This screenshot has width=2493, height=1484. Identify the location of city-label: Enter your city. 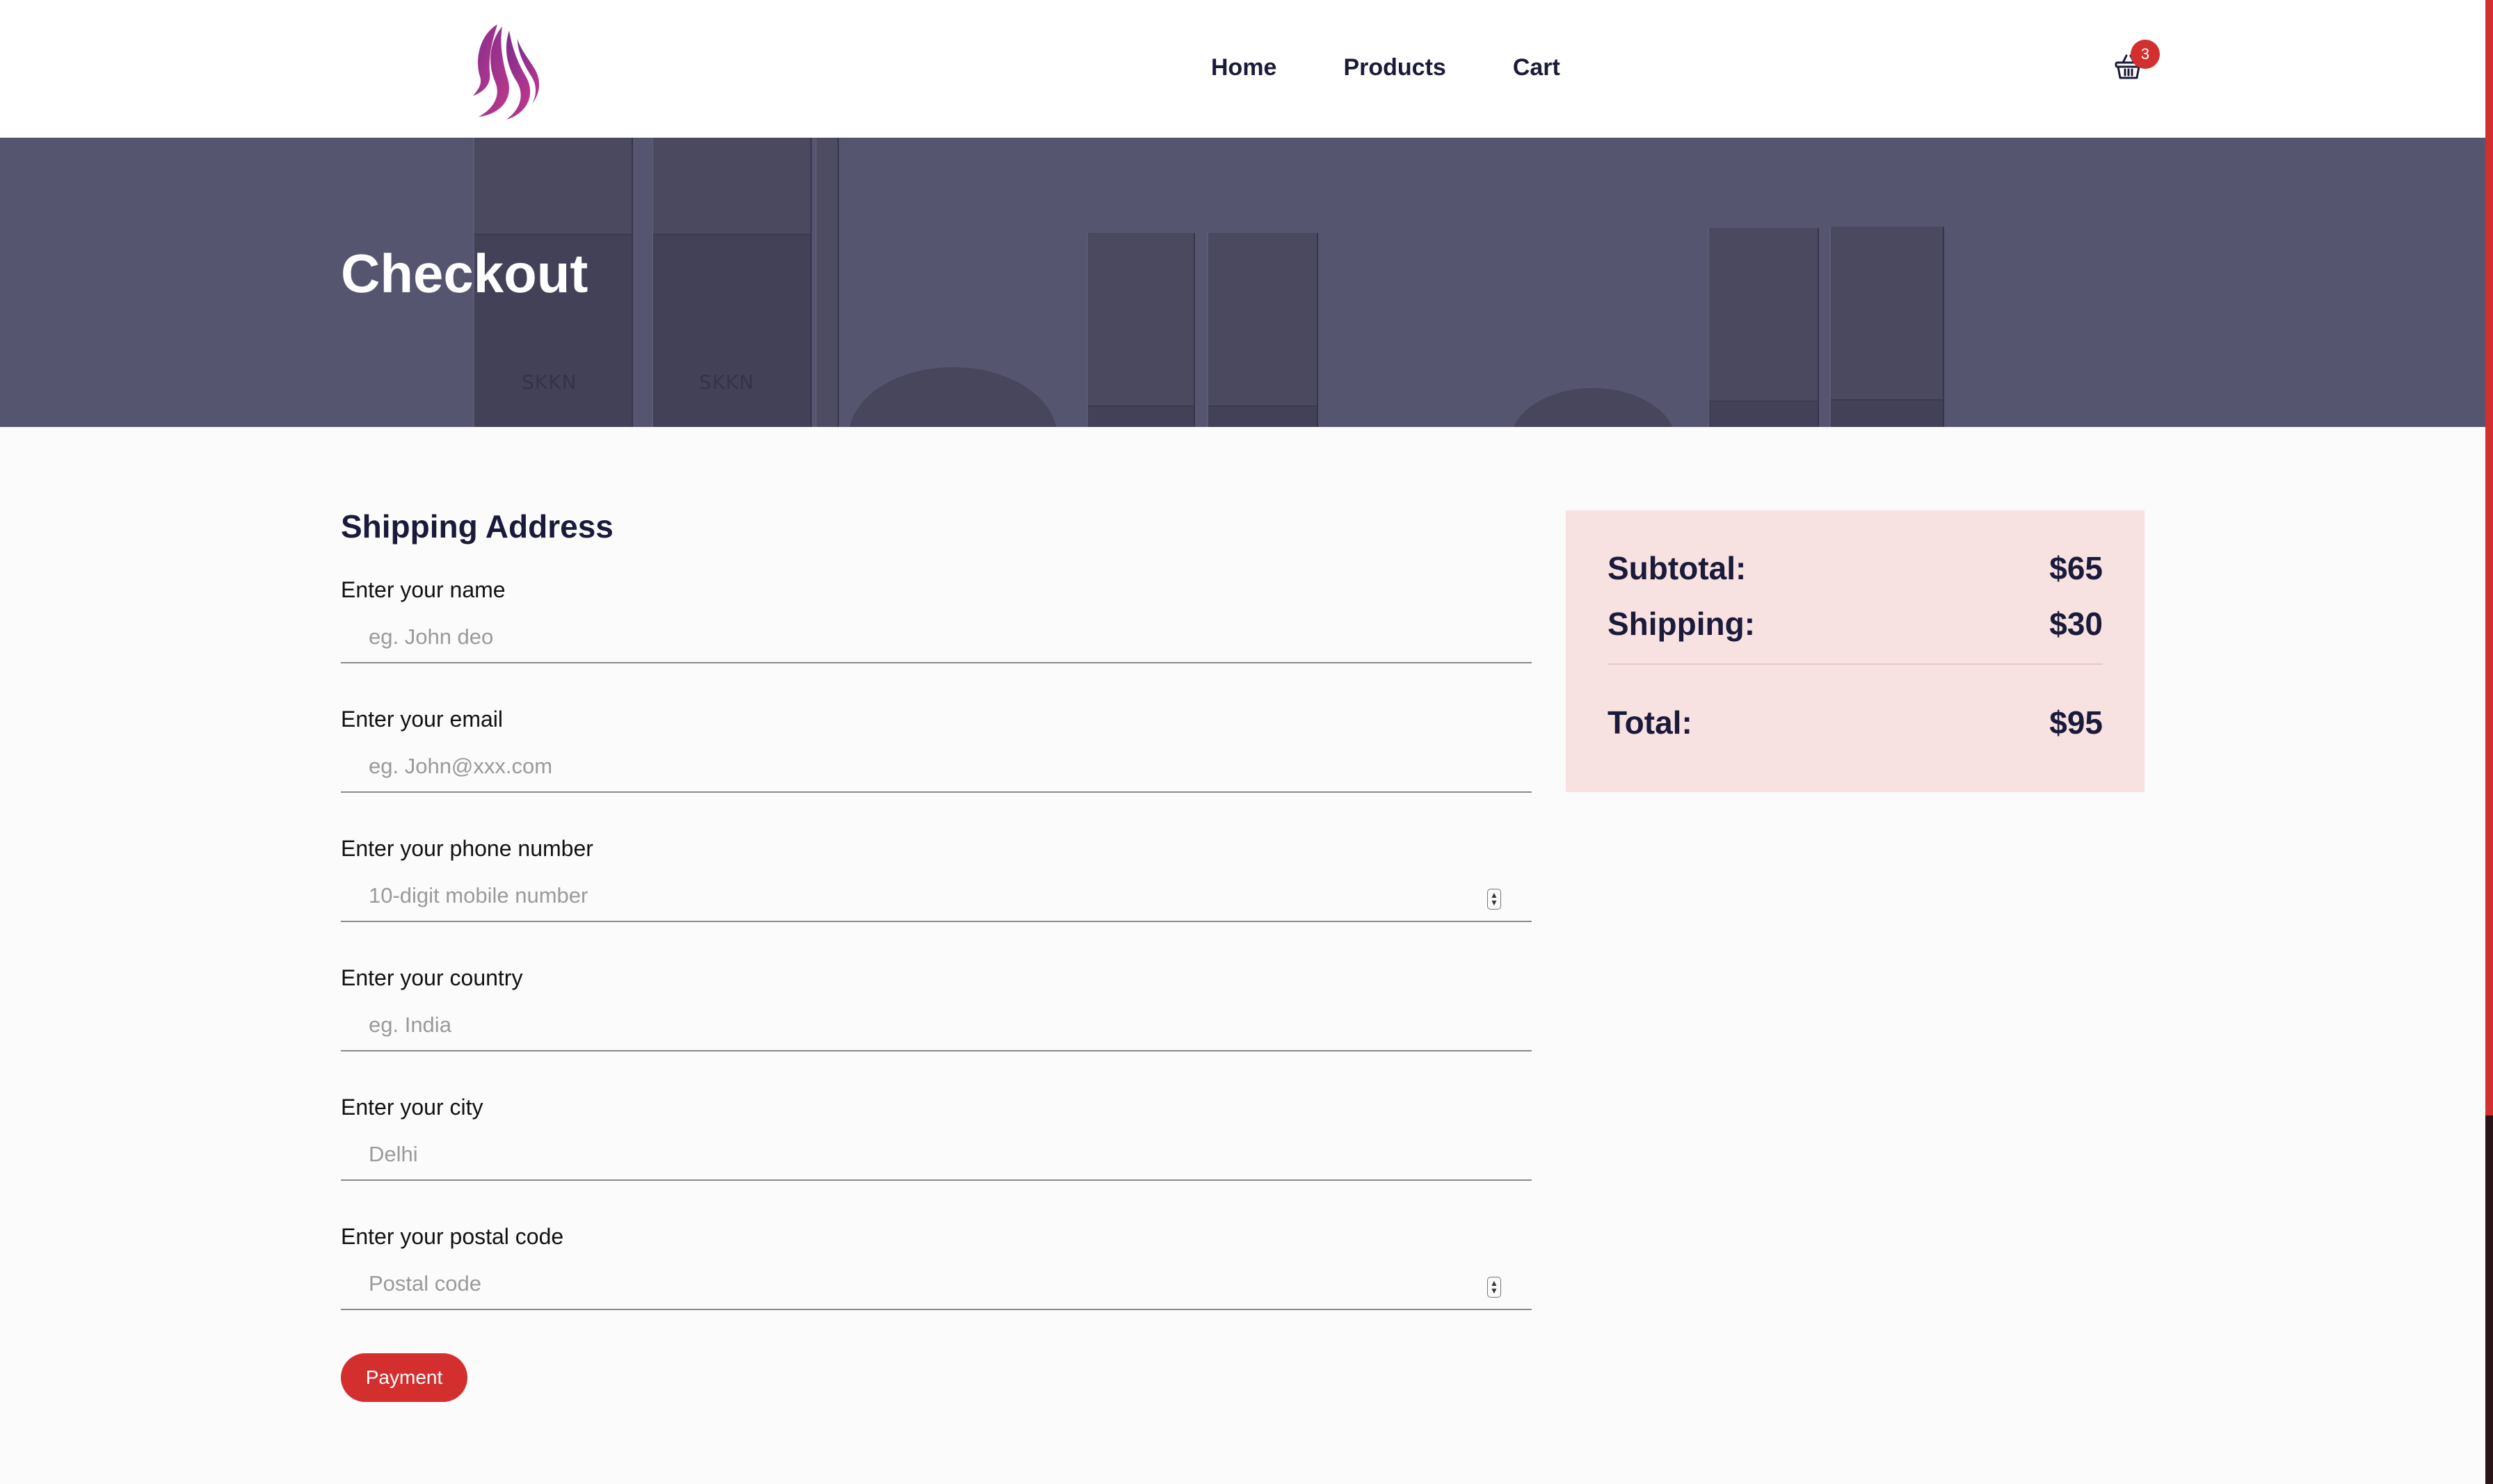
(412, 1107).